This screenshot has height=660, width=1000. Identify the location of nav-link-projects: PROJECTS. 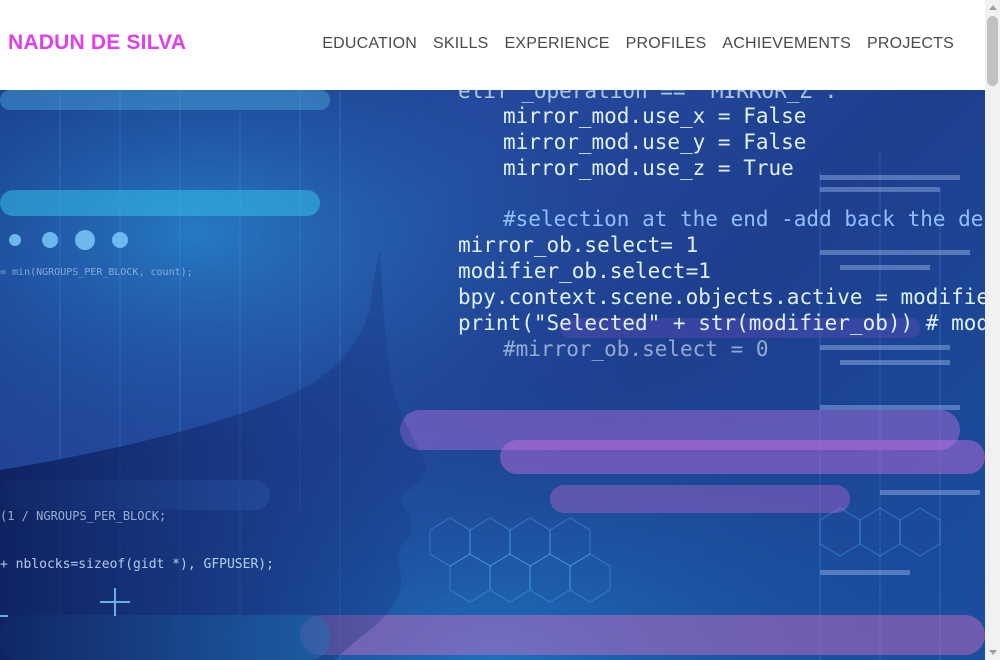
(910, 43).